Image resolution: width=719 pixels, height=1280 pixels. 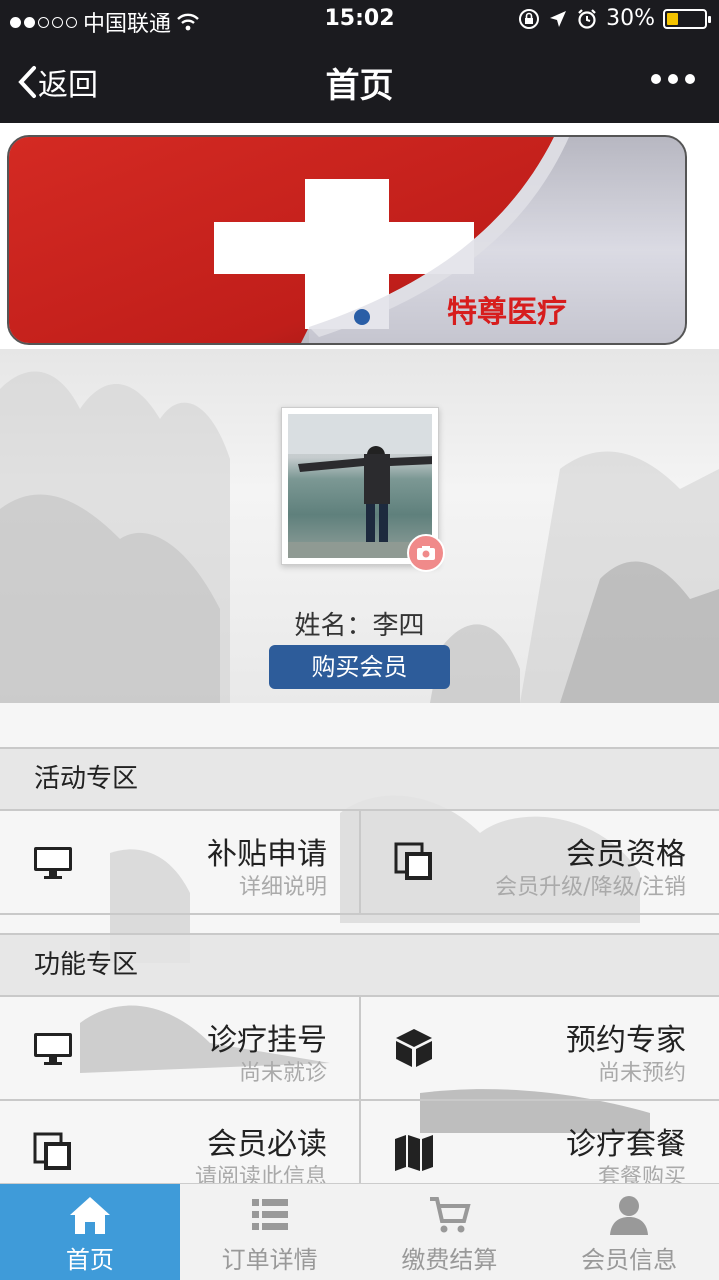 I want to click on cart-icon, so click(x=450, y=1215).